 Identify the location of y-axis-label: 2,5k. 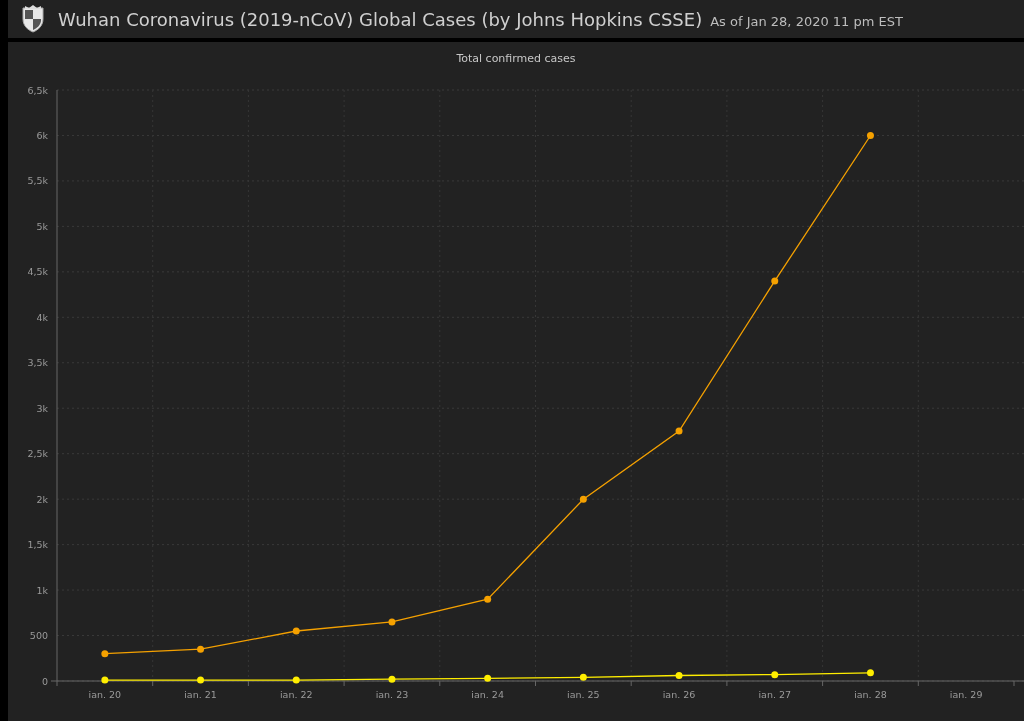
(37, 454).